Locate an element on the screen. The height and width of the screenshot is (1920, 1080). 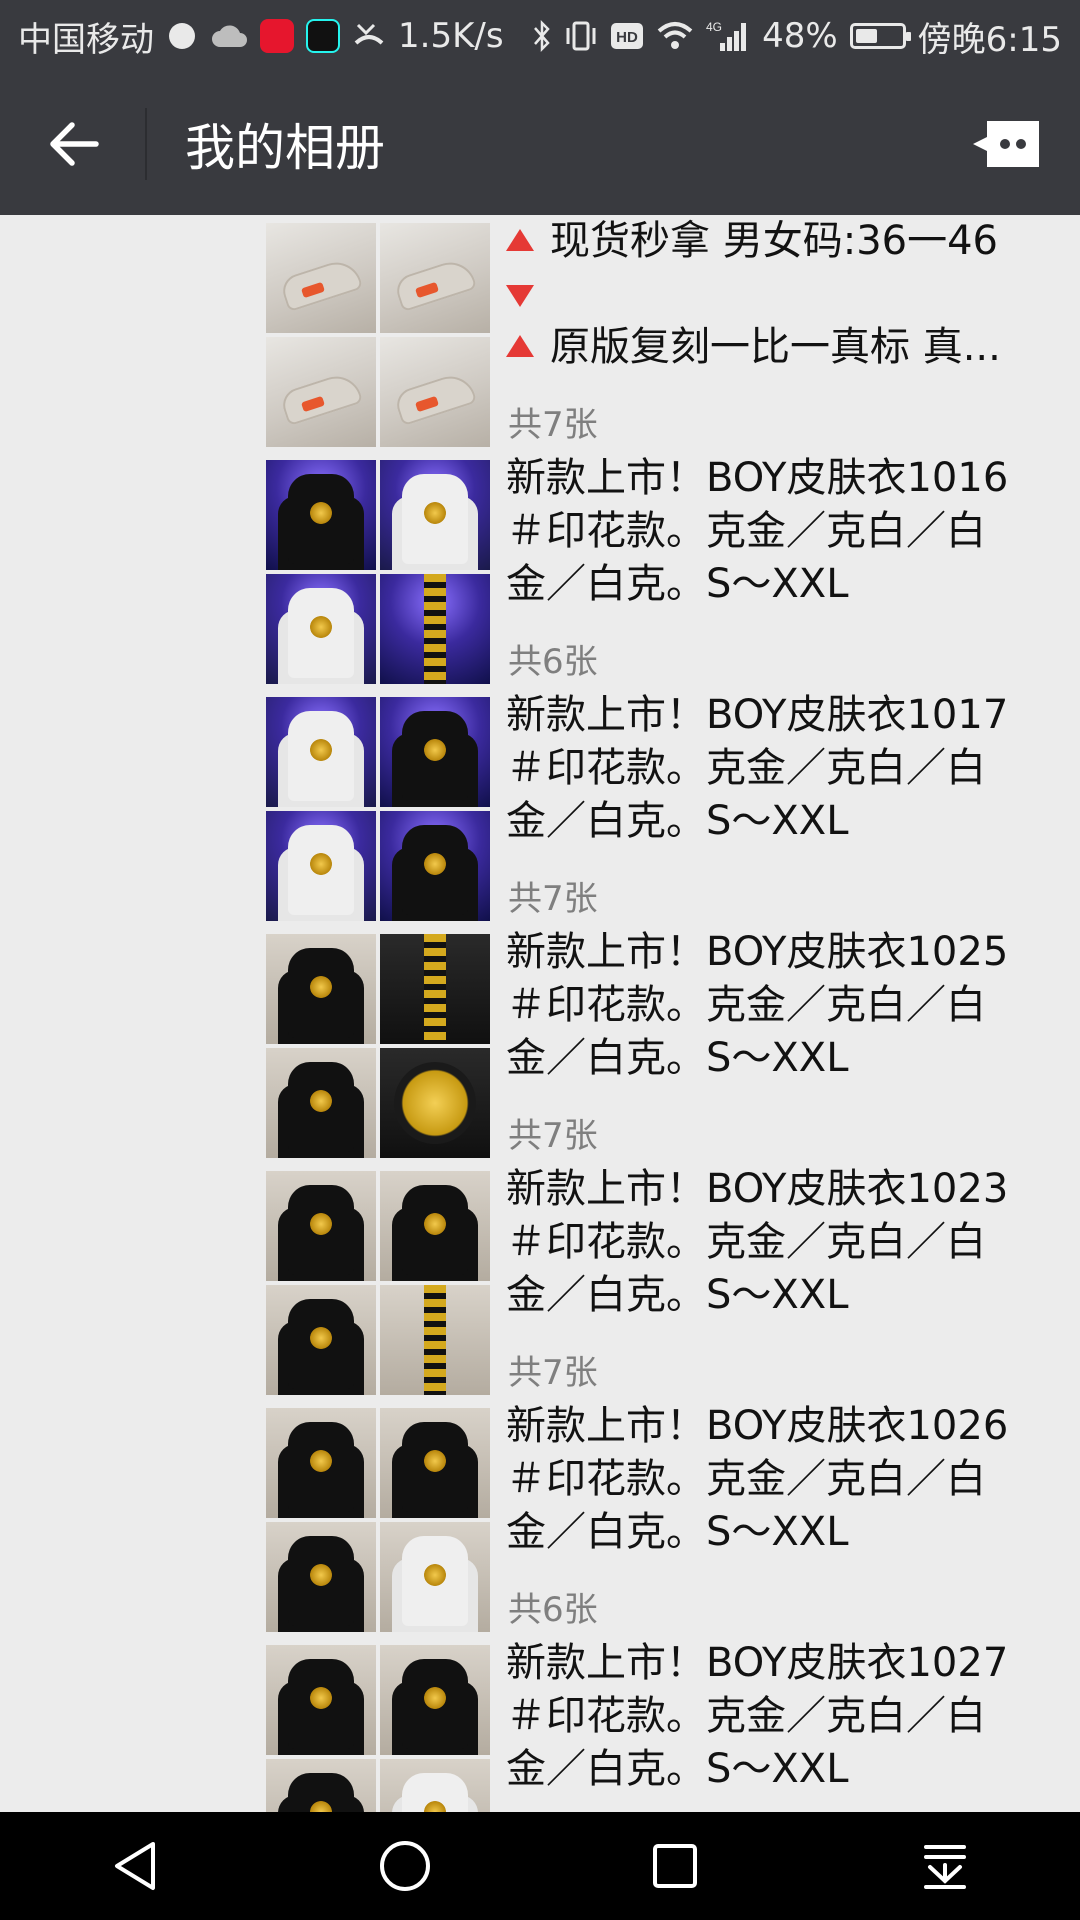
album-caption: 新款上市！BOY皮肤衣1016 ＃印花款。克金／克白／白 金／白克。S～XXL is located at coordinates (766, 531).